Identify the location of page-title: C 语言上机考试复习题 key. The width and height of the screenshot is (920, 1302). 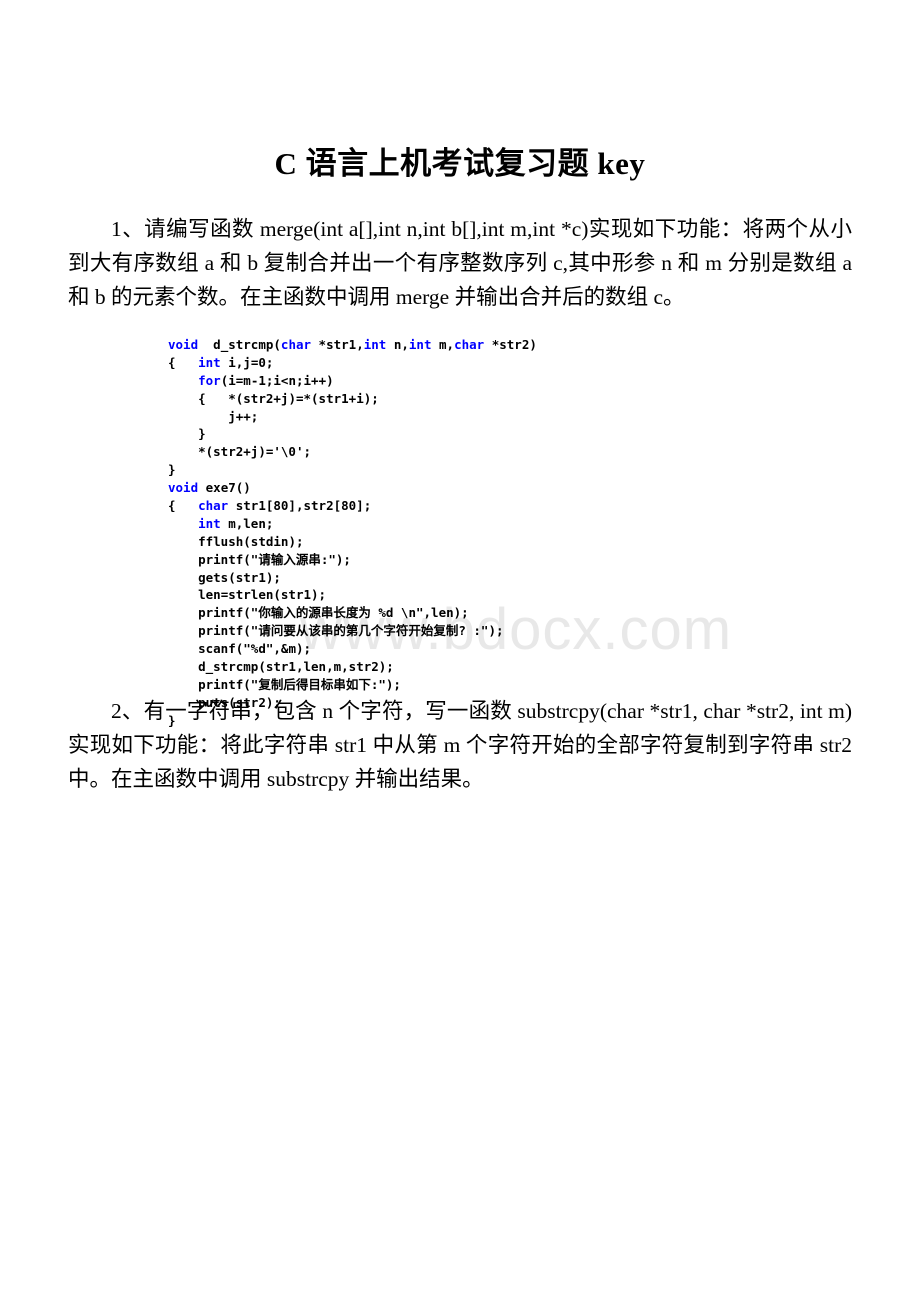
(460, 163).